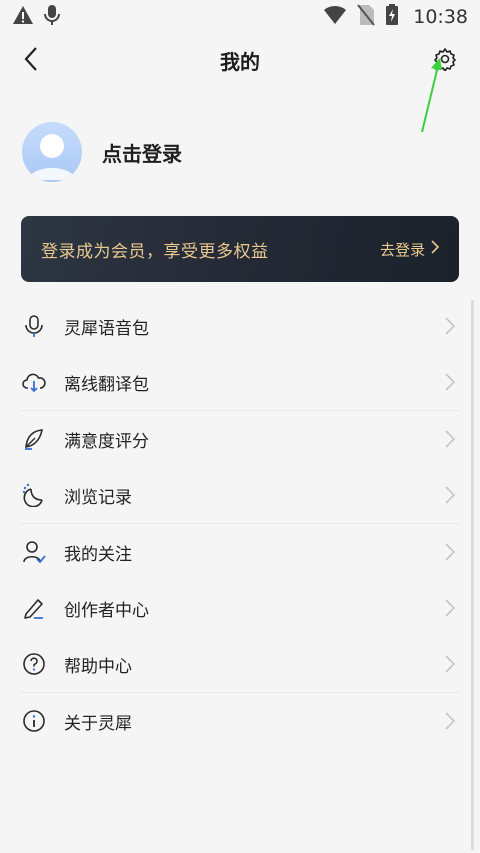  What do you see at coordinates (240, 495) in the screenshot?
I see `menu-item-history: 浏览记录` at bounding box center [240, 495].